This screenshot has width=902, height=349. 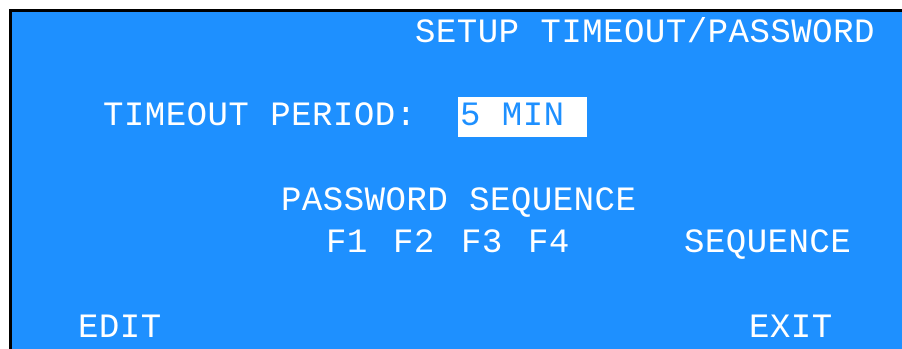 What do you see at coordinates (791, 329) in the screenshot?
I see `exit-softkey: EXIT` at bounding box center [791, 329].